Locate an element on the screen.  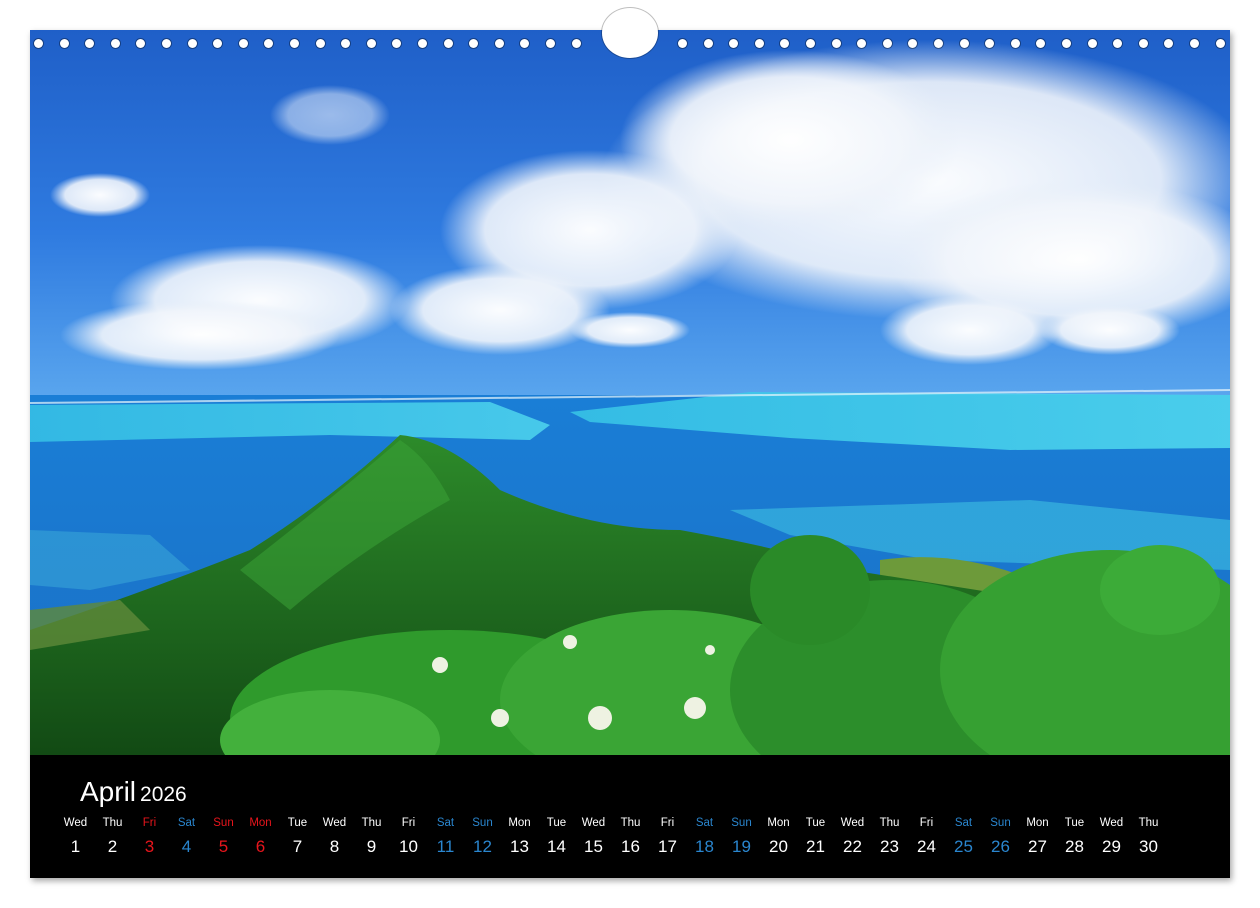
day-cell: Mon 13 is located at coordinates (519, 837).